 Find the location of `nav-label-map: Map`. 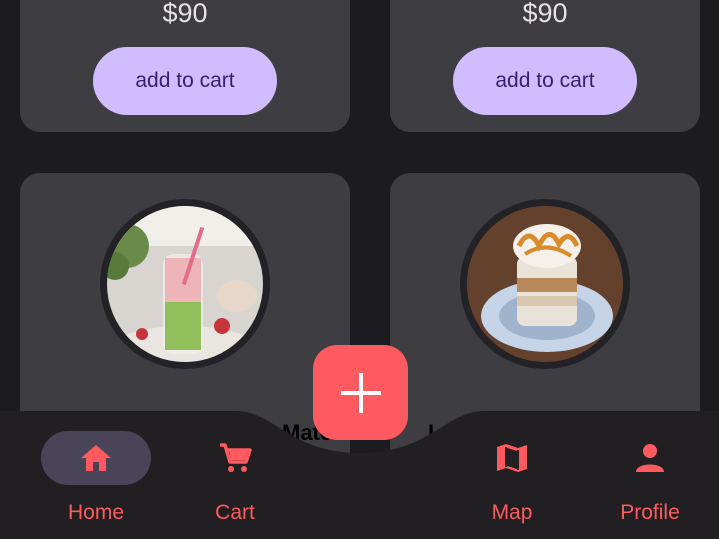

nav-label-map: Map is located at coordinates (512, 512).